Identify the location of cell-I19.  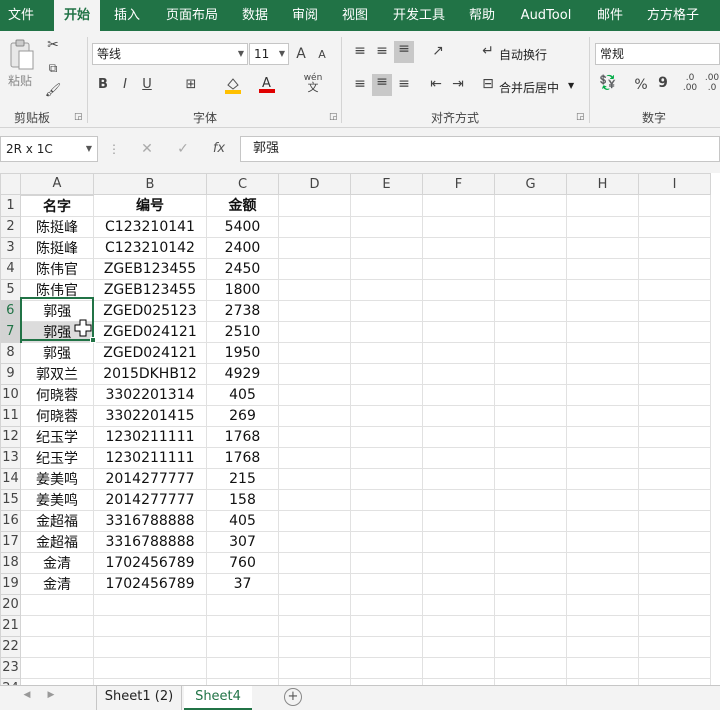
(674, 583).